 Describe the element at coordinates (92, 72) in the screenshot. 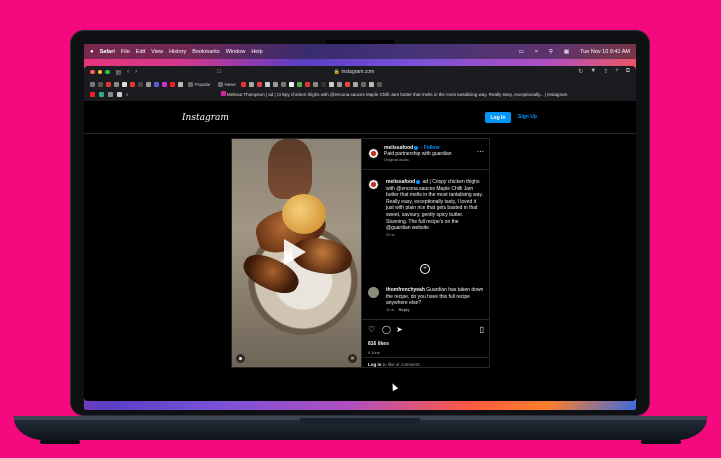

I see `close-window-button` at that location.